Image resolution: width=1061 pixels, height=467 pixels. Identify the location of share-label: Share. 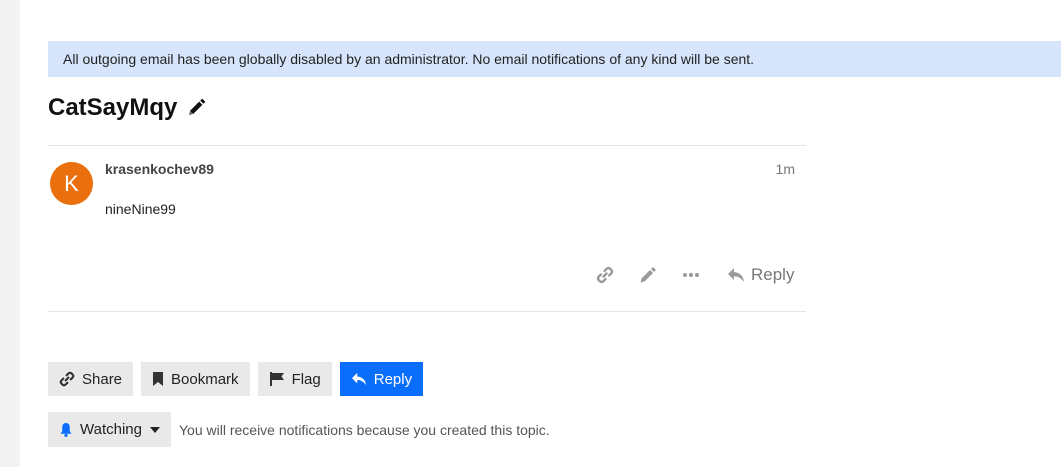
(102, 379).